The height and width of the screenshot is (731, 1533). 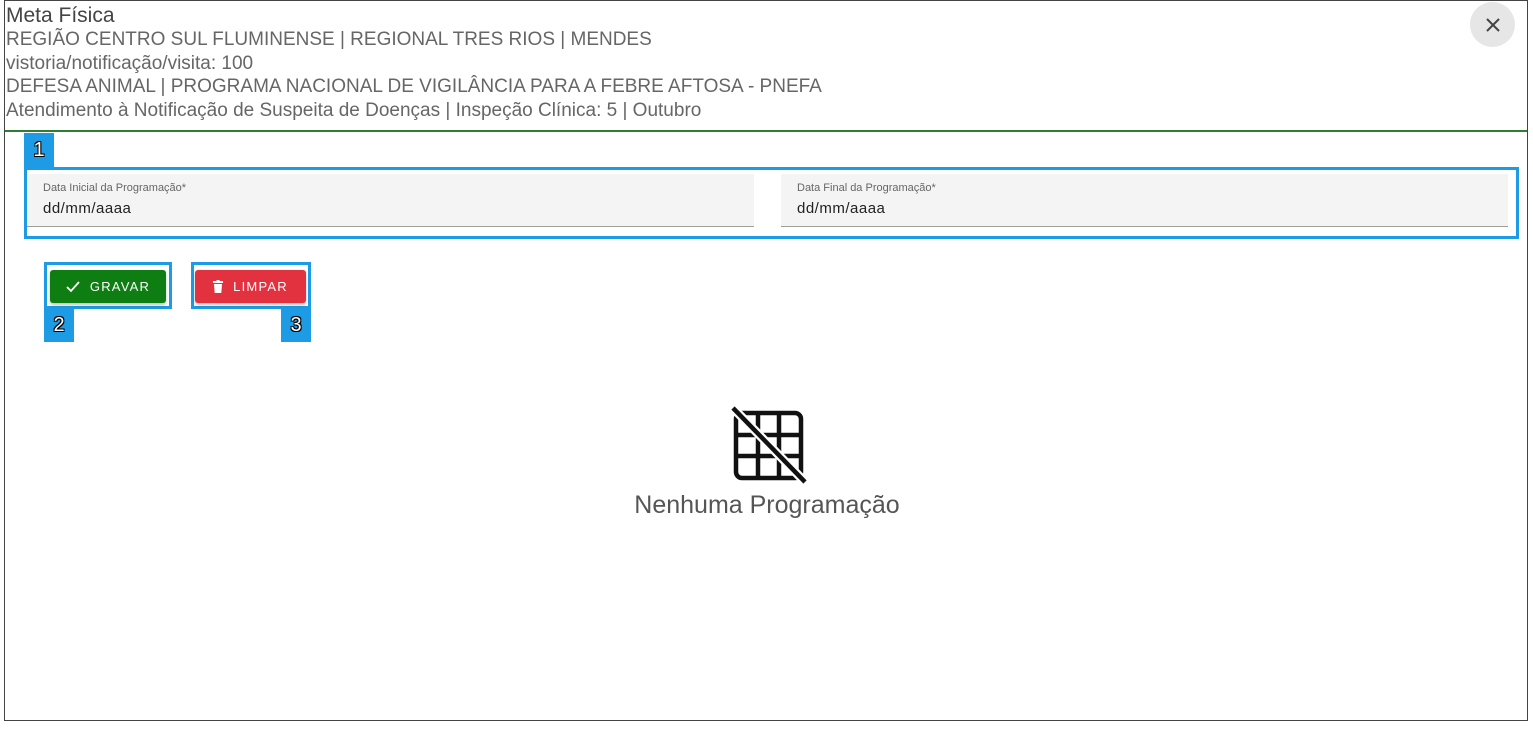 I want to click on end-date-field: Data Final da Programação* dd/mm/aaaa, so click(x=1144, y=200).